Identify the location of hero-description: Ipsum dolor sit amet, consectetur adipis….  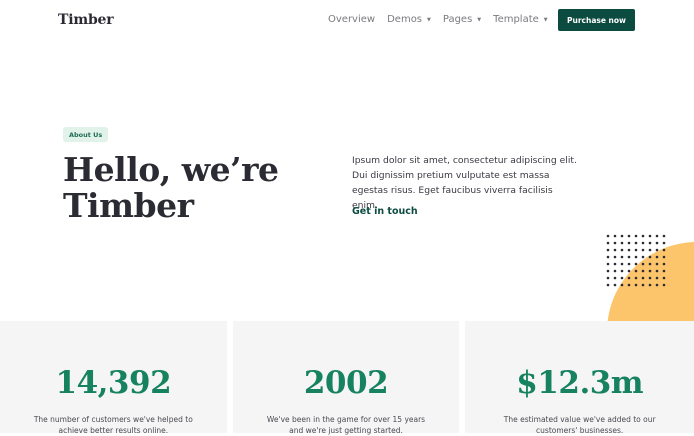
(464, 183).